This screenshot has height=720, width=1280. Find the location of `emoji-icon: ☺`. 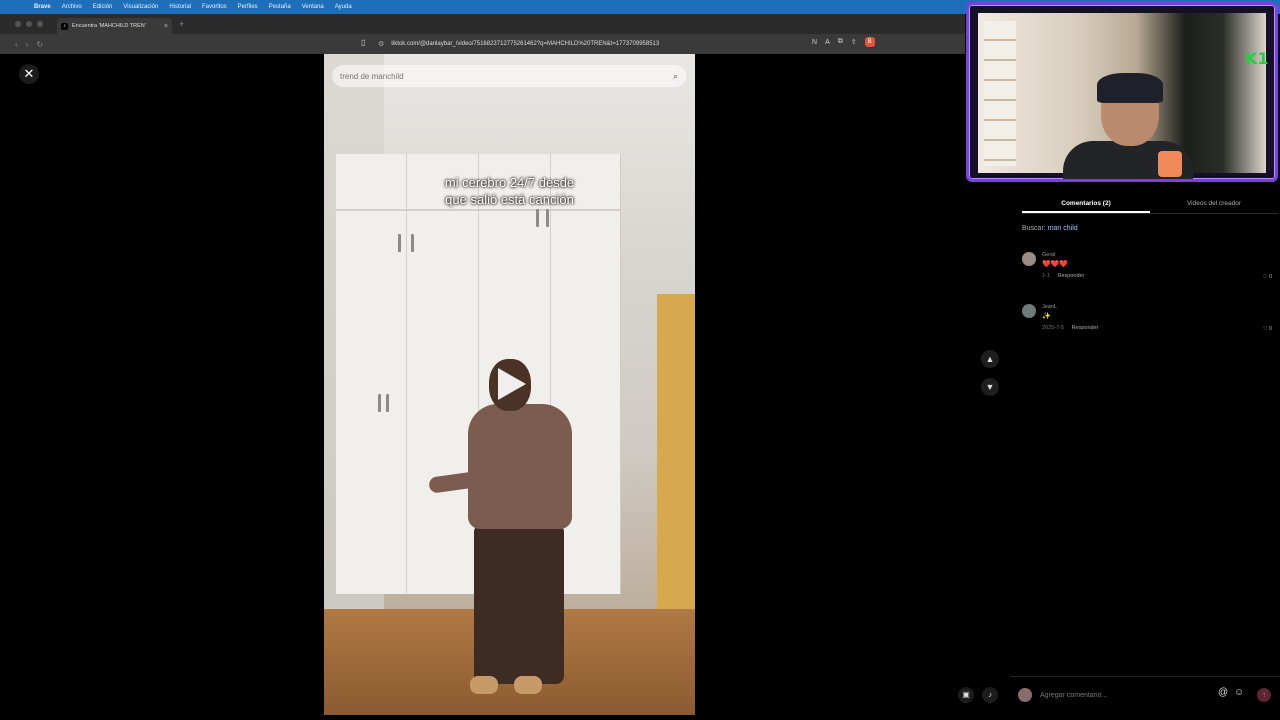

emoji-icon: ☺ is located at coordinates (1239, 692).